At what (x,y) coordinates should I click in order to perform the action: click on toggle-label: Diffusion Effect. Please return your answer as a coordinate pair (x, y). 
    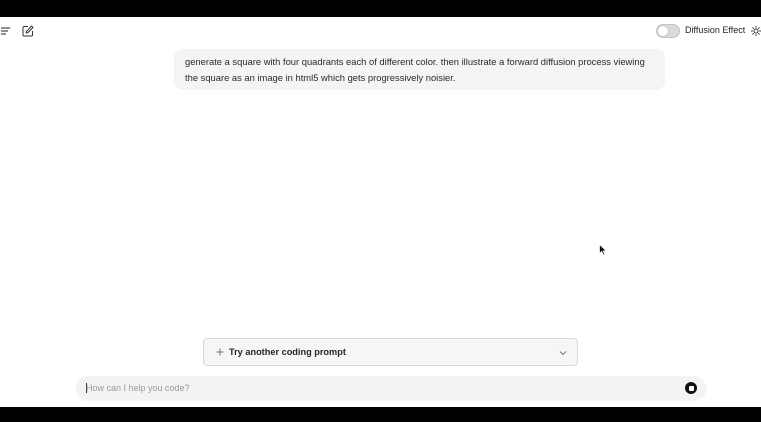
    Looking at the image, I should click on (715, 30).